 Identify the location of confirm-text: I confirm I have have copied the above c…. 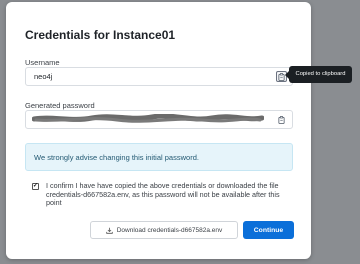
(163, 194).